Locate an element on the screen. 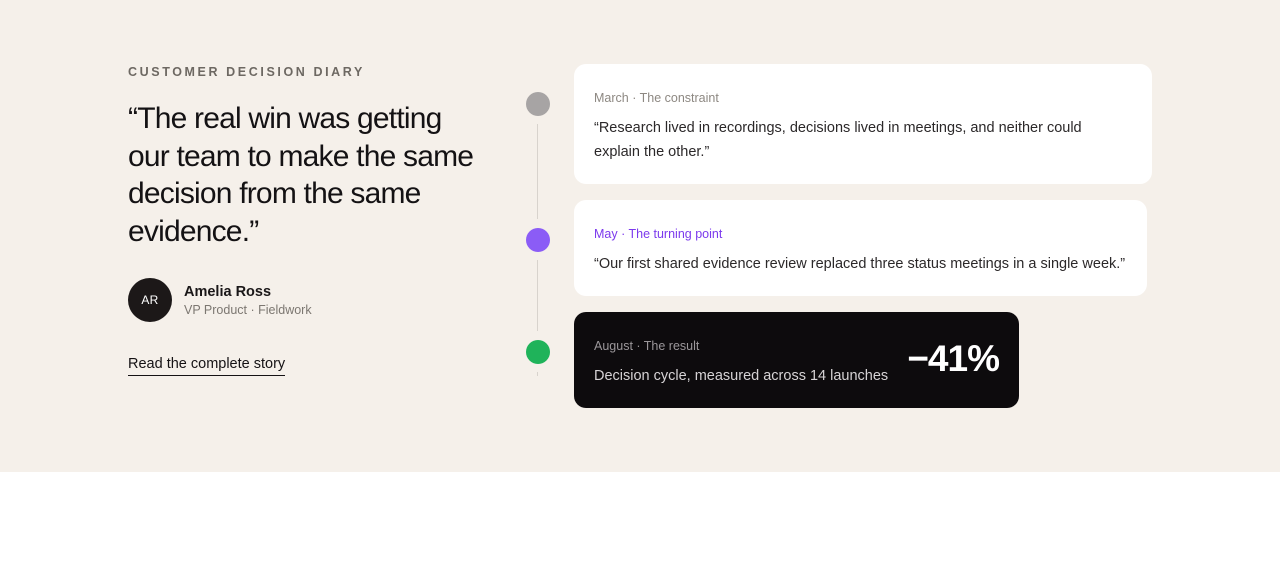  author-name: Amelia Ross is located at coordinates (228, 292).